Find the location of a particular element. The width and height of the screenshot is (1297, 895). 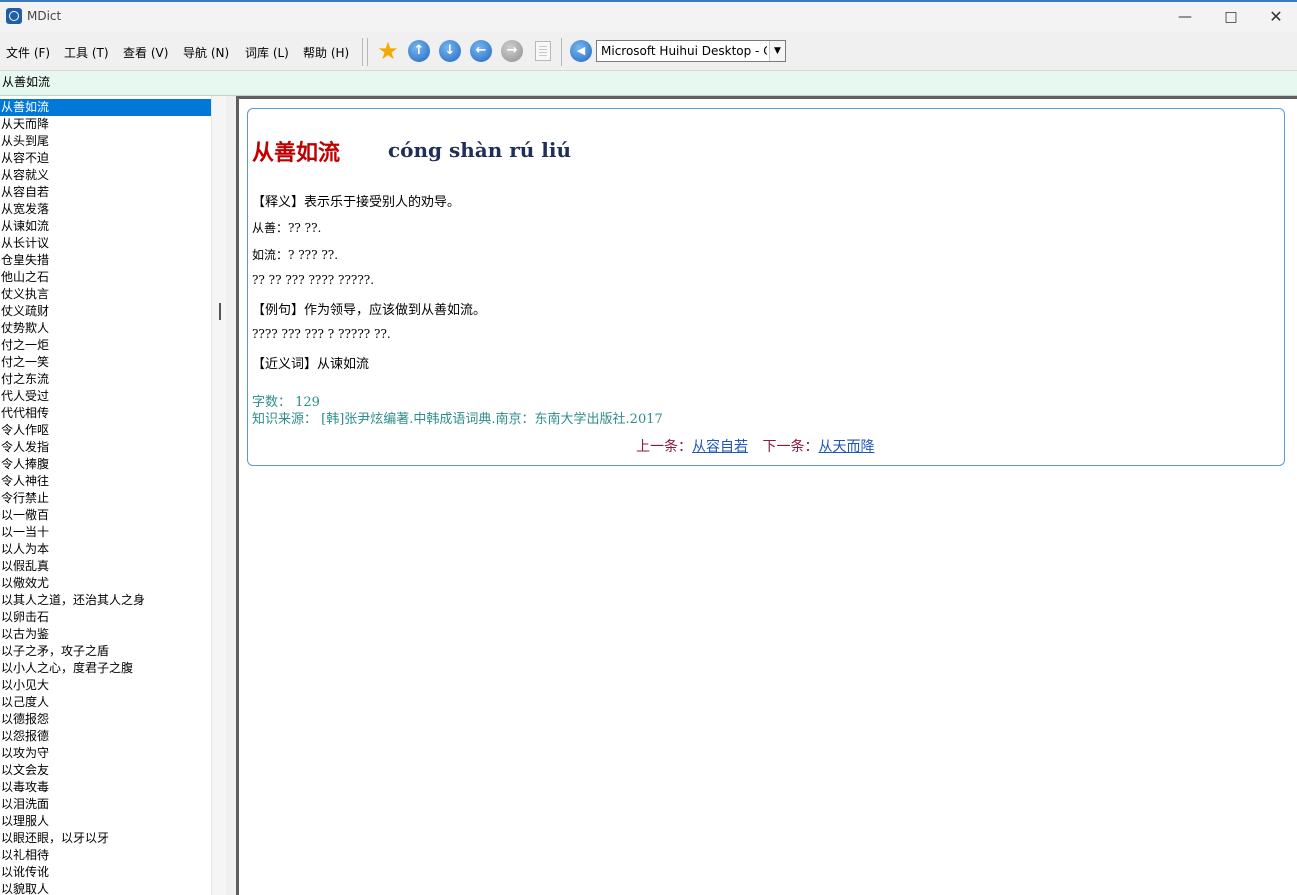

chevron-down-icon: ▼ is located at coordinates (777, 51).